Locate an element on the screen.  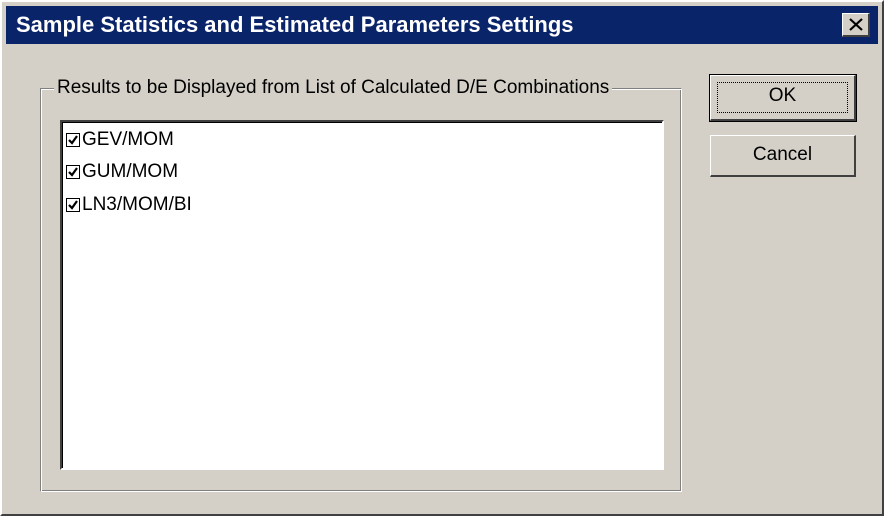
cancel-label: Cancel is located at coordinates (782, 154).